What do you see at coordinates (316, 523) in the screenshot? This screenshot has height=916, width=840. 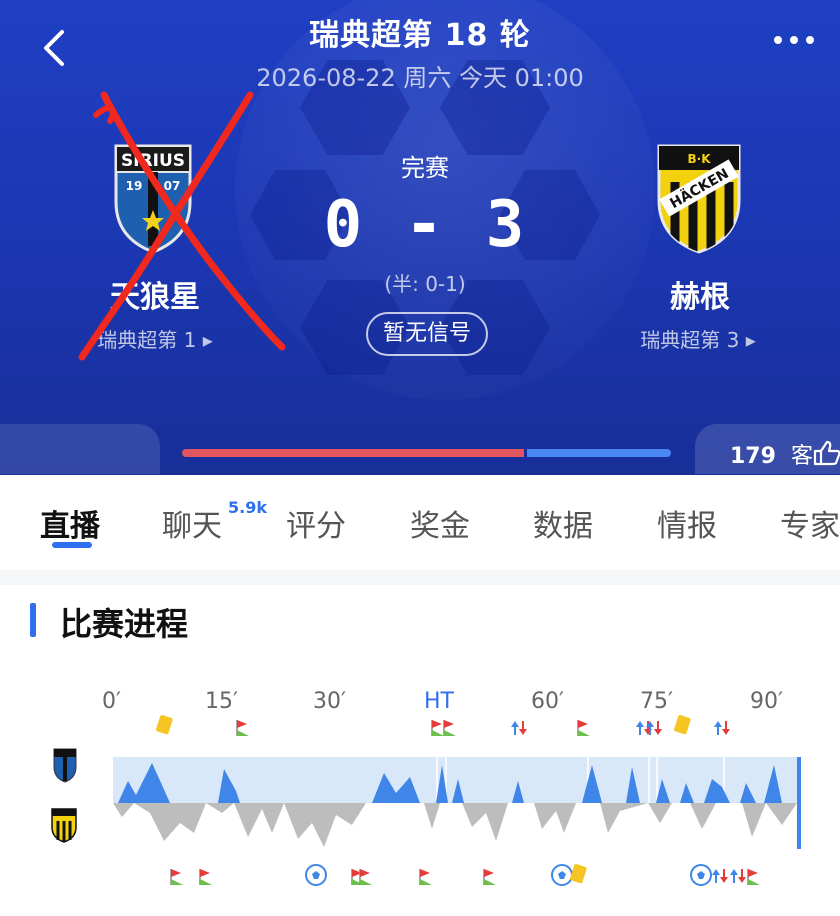 I see `tab-rating: 评分` at bounding box center [316, 523].